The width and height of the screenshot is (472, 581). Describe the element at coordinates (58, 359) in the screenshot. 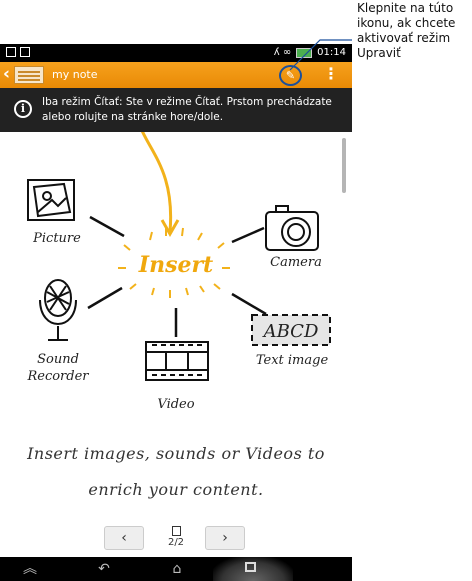

I see `sound-label-line1: Sound` at that location.